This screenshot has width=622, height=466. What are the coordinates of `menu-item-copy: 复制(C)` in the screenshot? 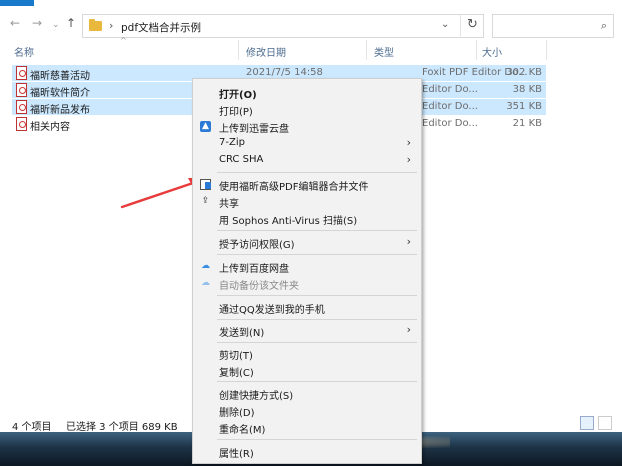 It's located at (307, 370).